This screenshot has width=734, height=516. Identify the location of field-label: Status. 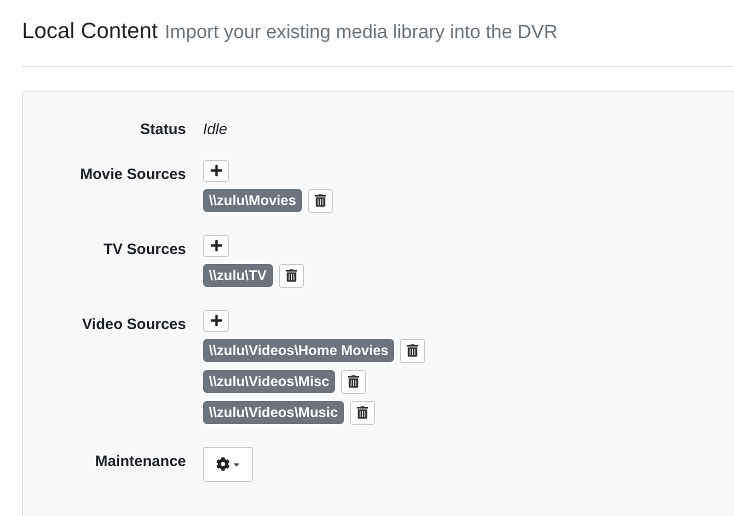
(163, 129).